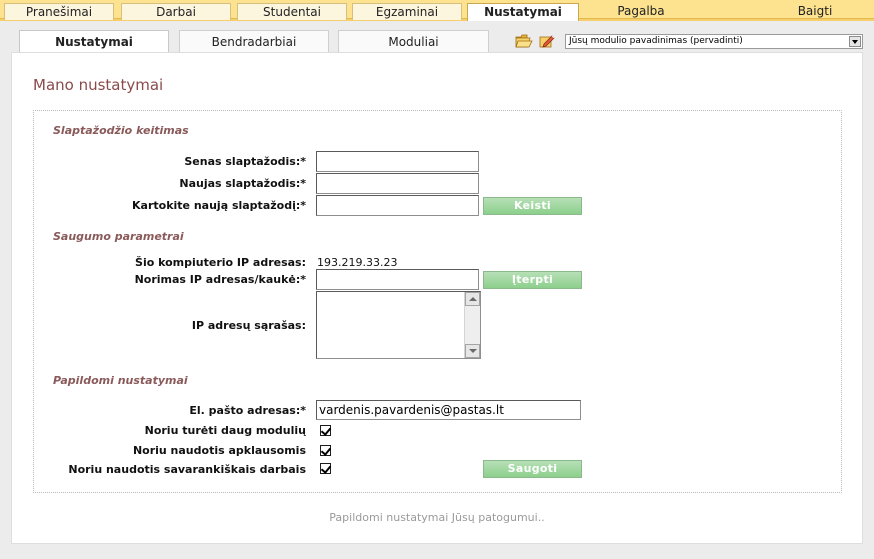 Image resolution: width=874 pixels, height=559 pixels. Describe the element at coordinates (187, 469) in the screenshot. I see `opt-selfwork-label: Noriu naudotis savarankiškais darbais` at that location.